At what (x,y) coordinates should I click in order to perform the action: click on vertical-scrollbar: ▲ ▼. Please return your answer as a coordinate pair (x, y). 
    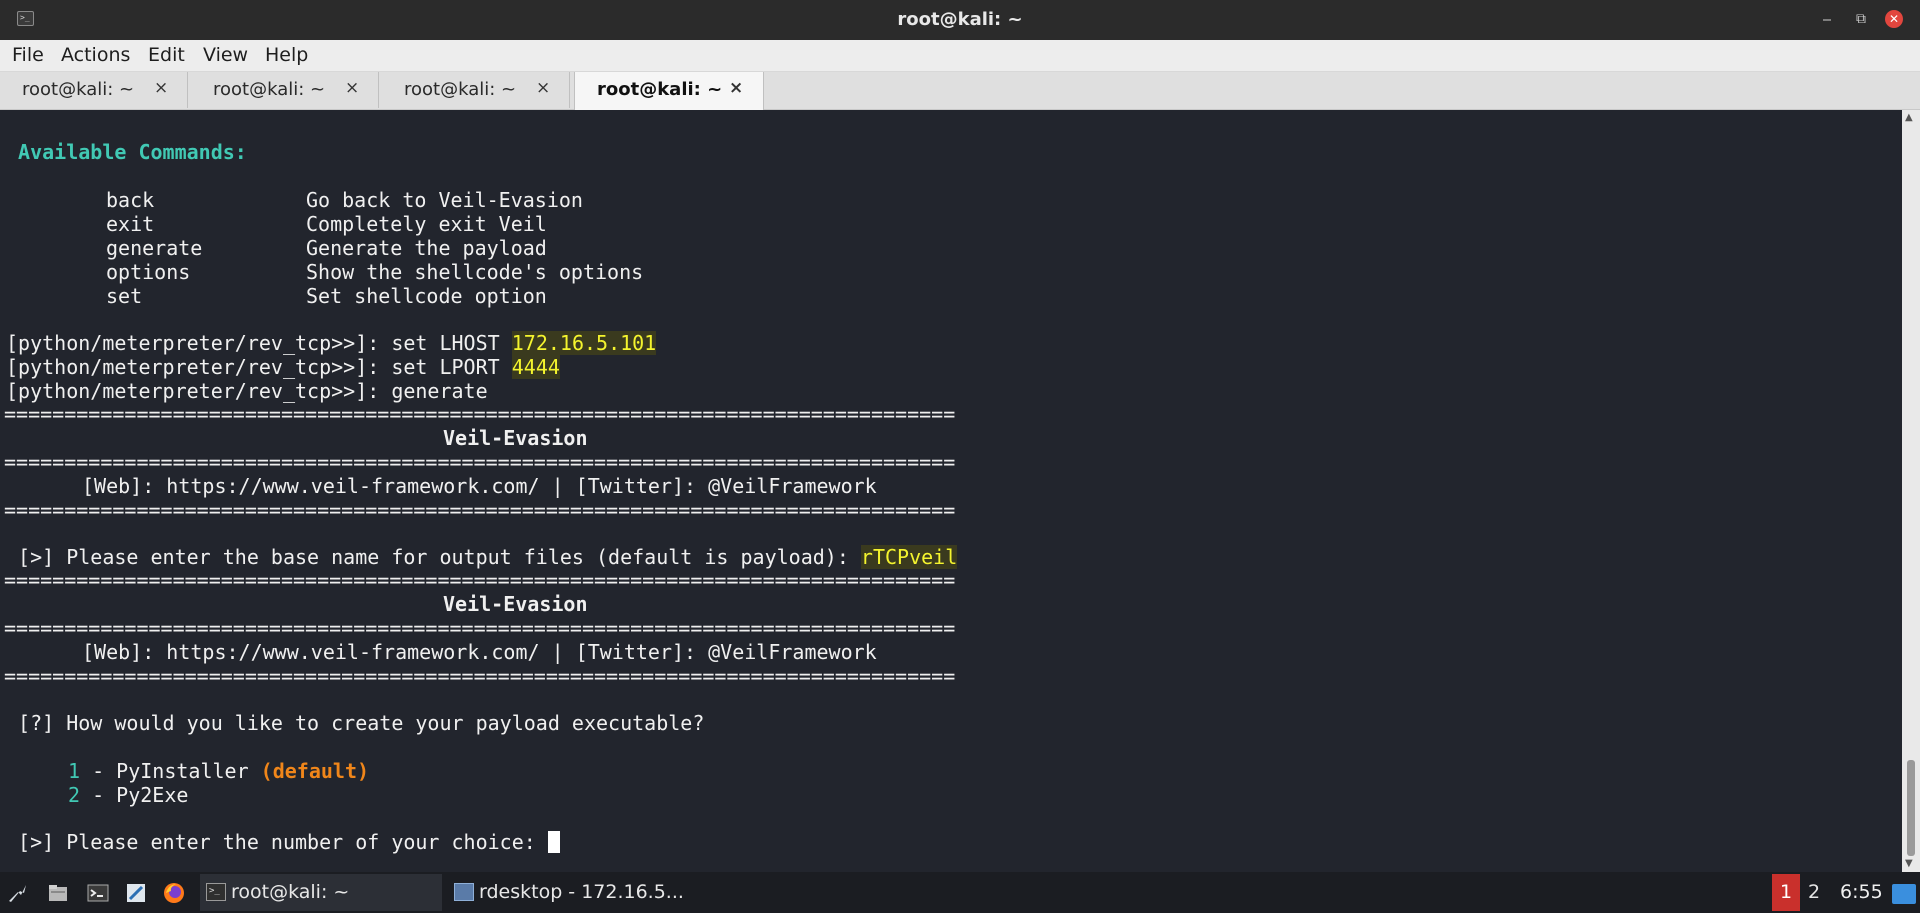
    Looking at the image, I should click on (1911, 491).